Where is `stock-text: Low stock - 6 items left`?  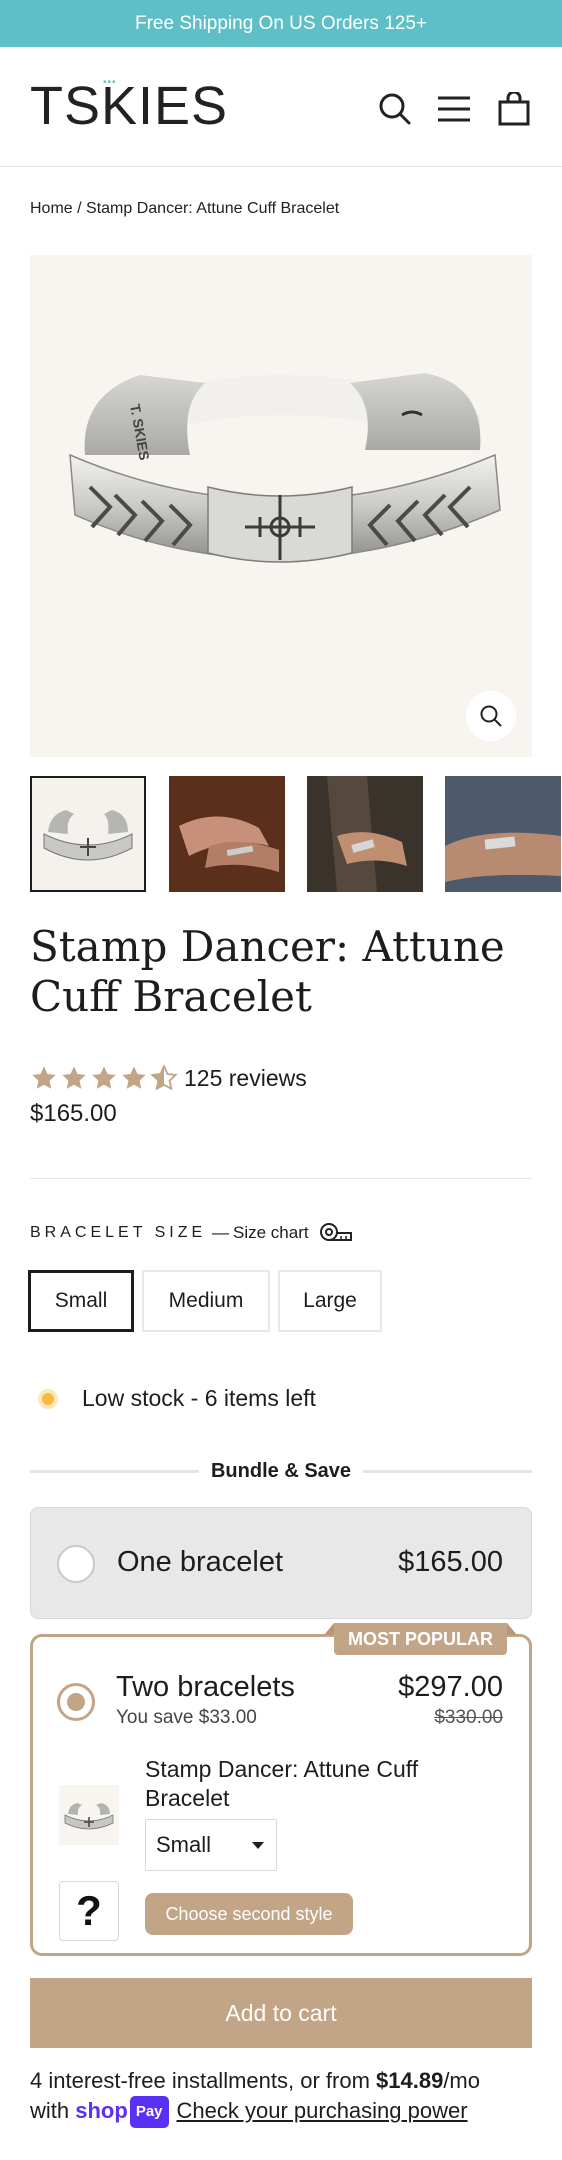
stock-text: Low stock - 6 items left is located at coordinates (199, 1398).